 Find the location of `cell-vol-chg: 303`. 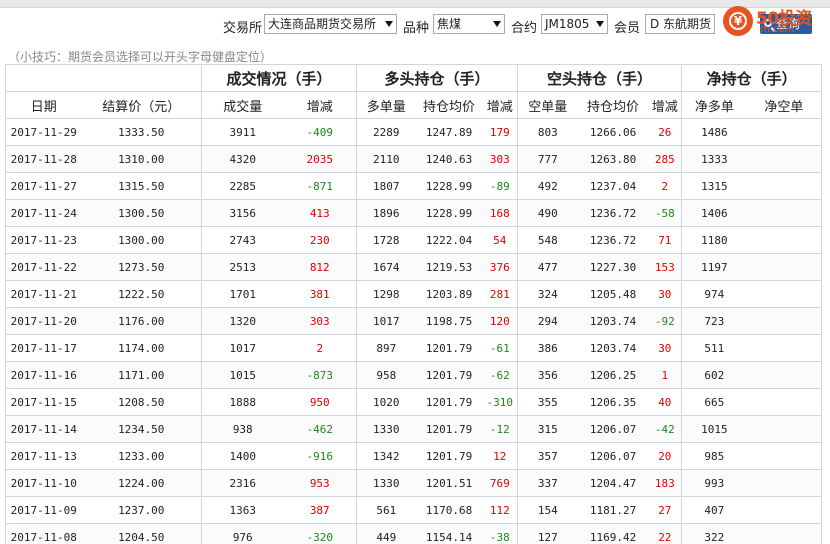

cell-vol-chg: 303 is located at coordinates (320, 321).